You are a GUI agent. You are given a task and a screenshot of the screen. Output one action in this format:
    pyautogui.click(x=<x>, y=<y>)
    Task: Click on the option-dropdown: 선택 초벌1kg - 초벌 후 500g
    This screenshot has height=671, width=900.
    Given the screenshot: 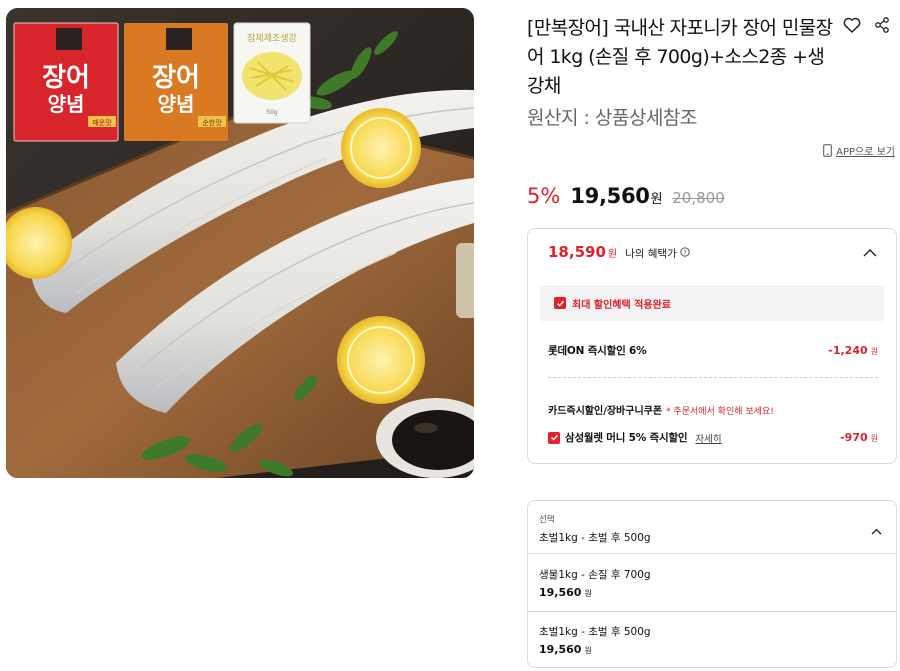 What is the action you would take?
    pyautogui.click(x=712, y=527)
    